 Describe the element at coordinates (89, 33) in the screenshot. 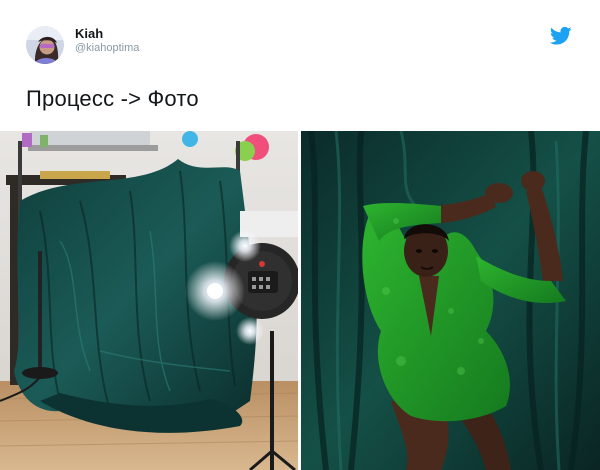

I see `display-name: Kiah` at that location.